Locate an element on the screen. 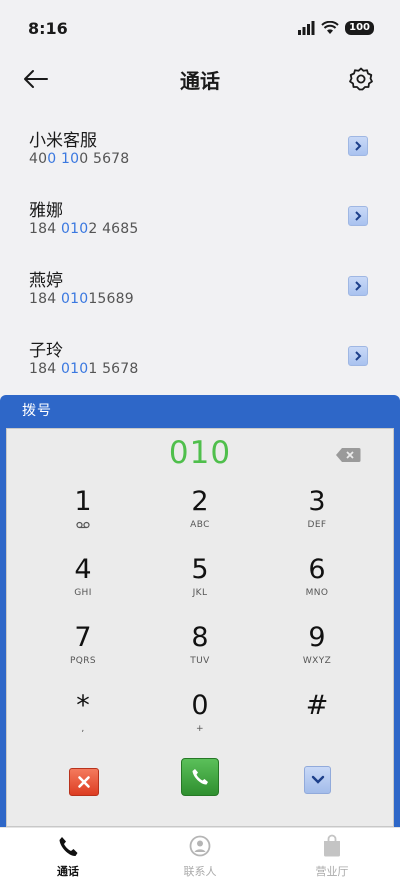  status-icons: 100 is located at coordinates (335, 28).